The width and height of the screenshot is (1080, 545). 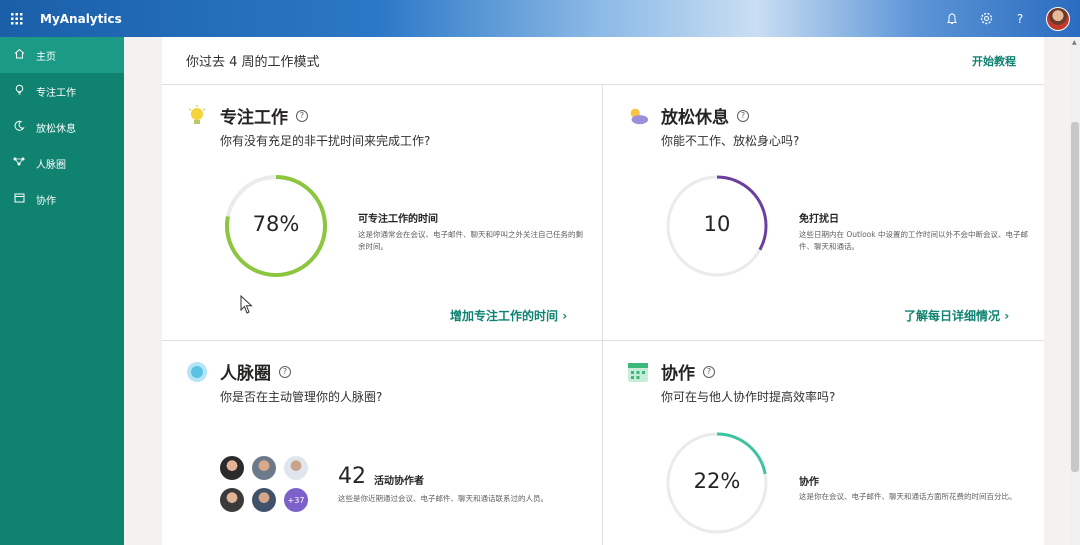 What do you see at coordinates (247, 306) in the screenshot?
I see `mouse-cursor-icon` at bounding box center [247, 306].